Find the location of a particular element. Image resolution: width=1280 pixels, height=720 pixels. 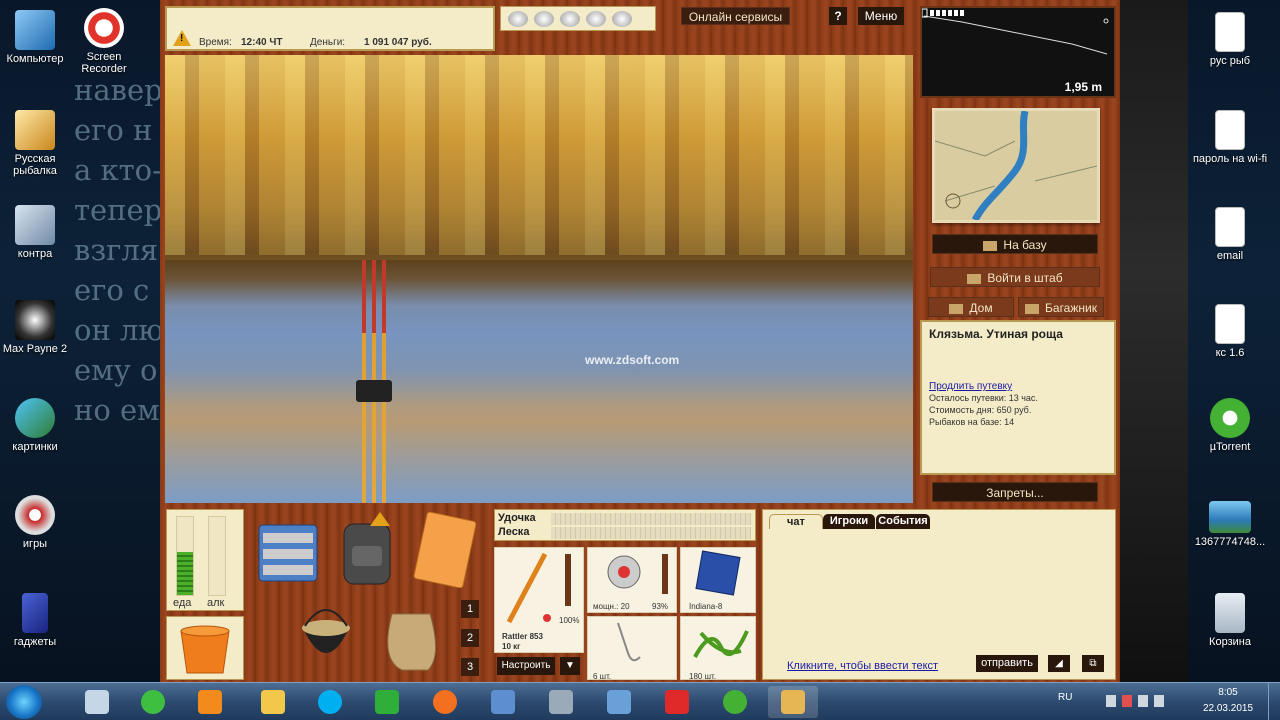

recycle-bin-icon is located at coordinates (1230, 613).